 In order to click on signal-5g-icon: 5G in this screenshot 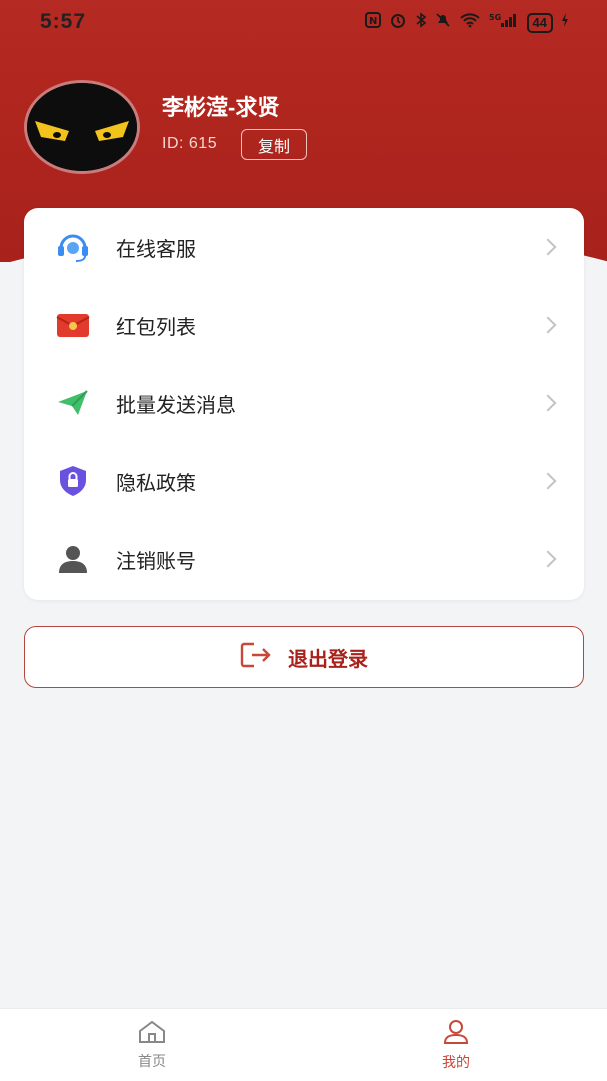, I will do `click(504, 22)`.